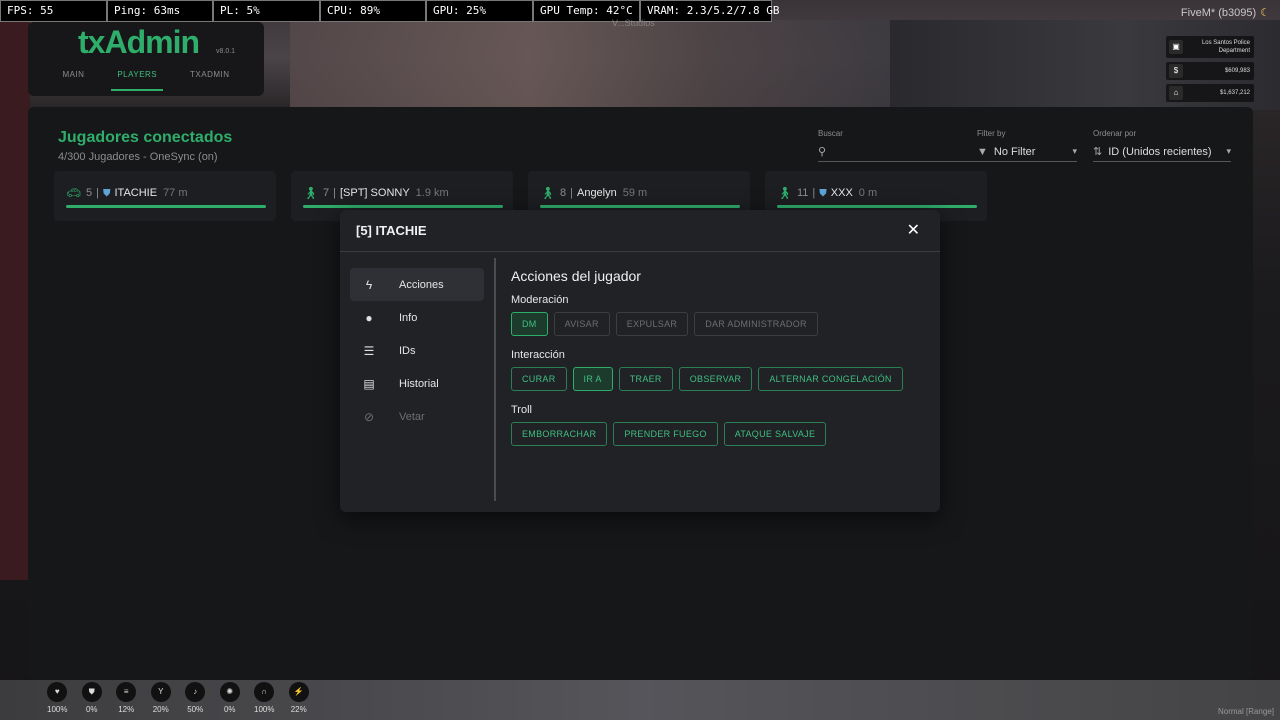 The height and width of the screenshot is (720, 1280). What do you see at coordinates (830, 133) in the screenshot?
I see `search-label: Buscar` at bounding box center [830, 133].